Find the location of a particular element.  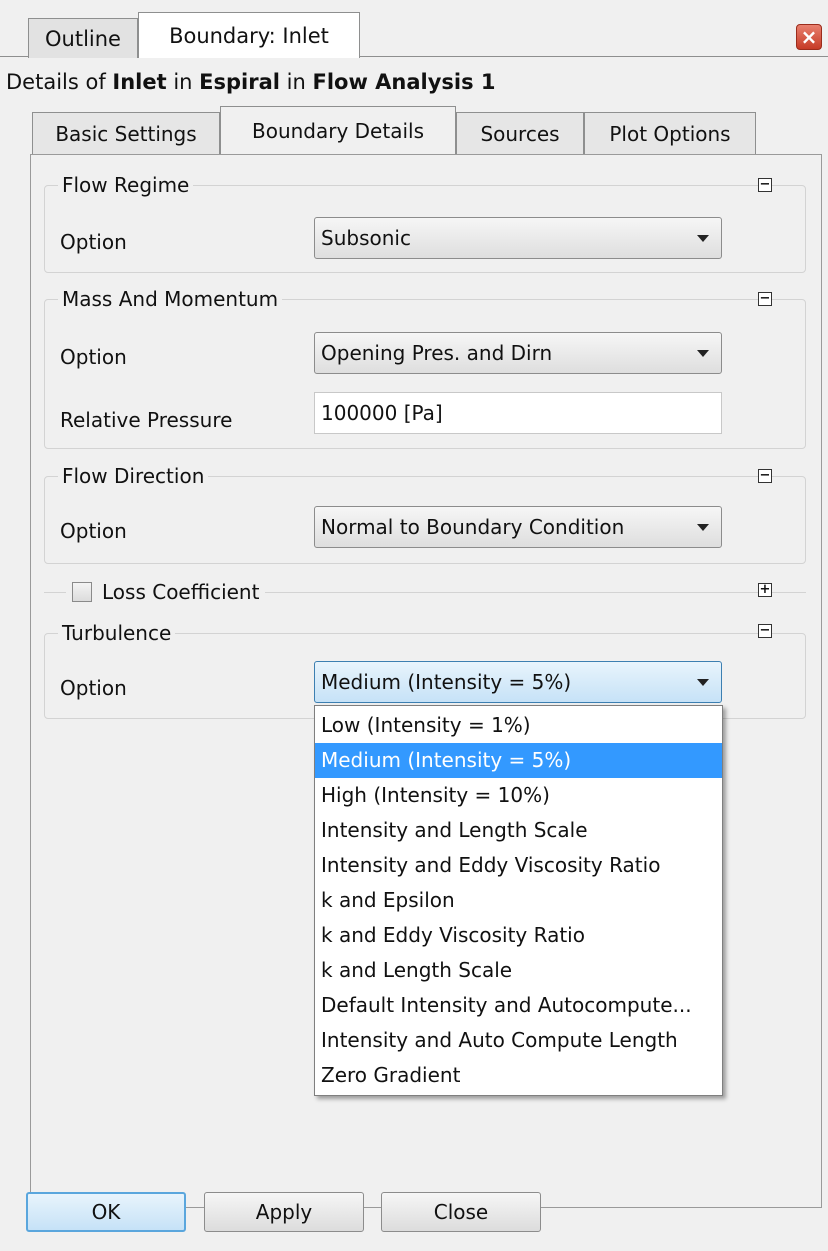

loss-coefficient-title: Loss Coefficient is located at coordinates (181, 592).